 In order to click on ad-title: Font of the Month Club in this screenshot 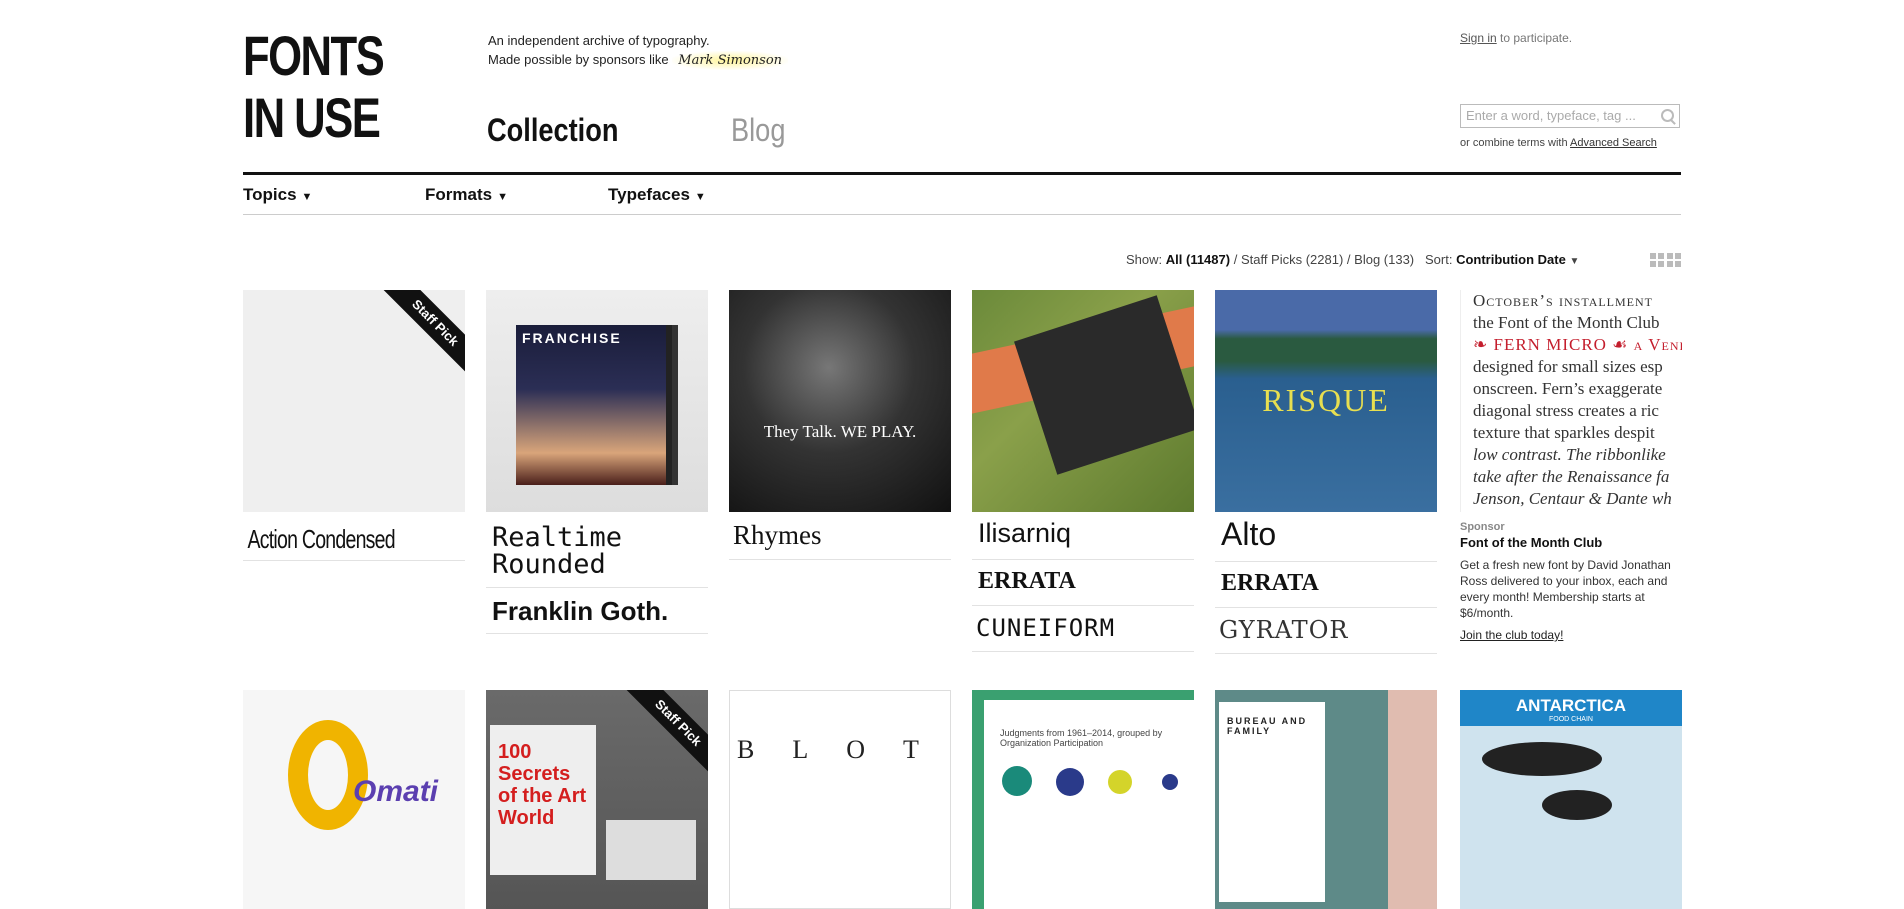, I will do `click(1575, 543)`.